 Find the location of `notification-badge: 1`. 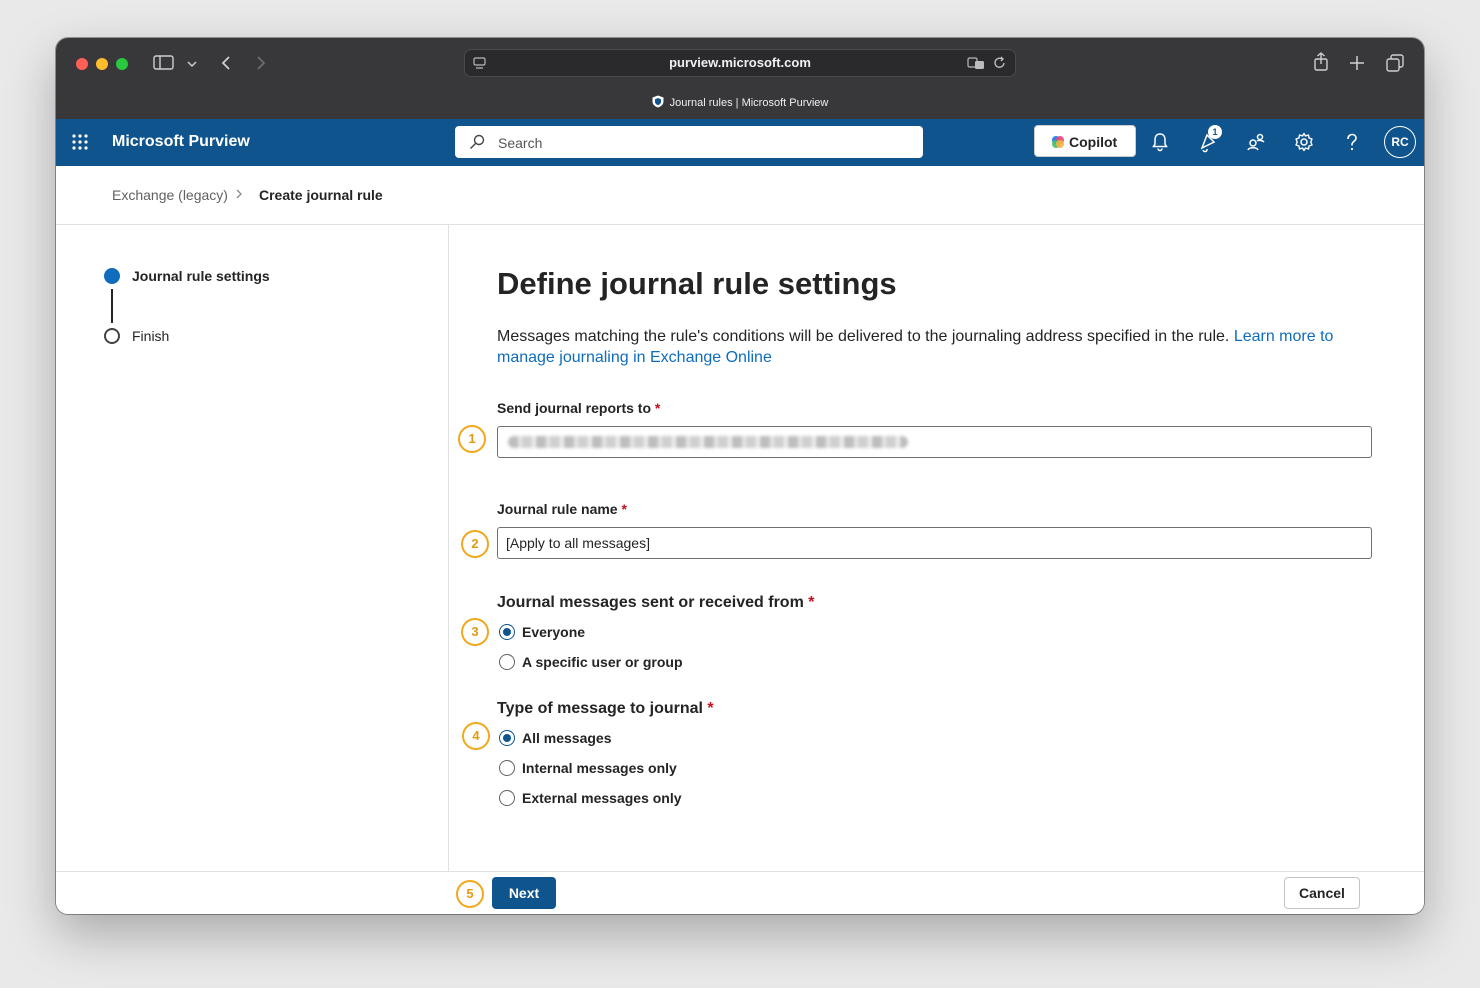

notification-badge: 1 is located at coordinates (1215, 132).